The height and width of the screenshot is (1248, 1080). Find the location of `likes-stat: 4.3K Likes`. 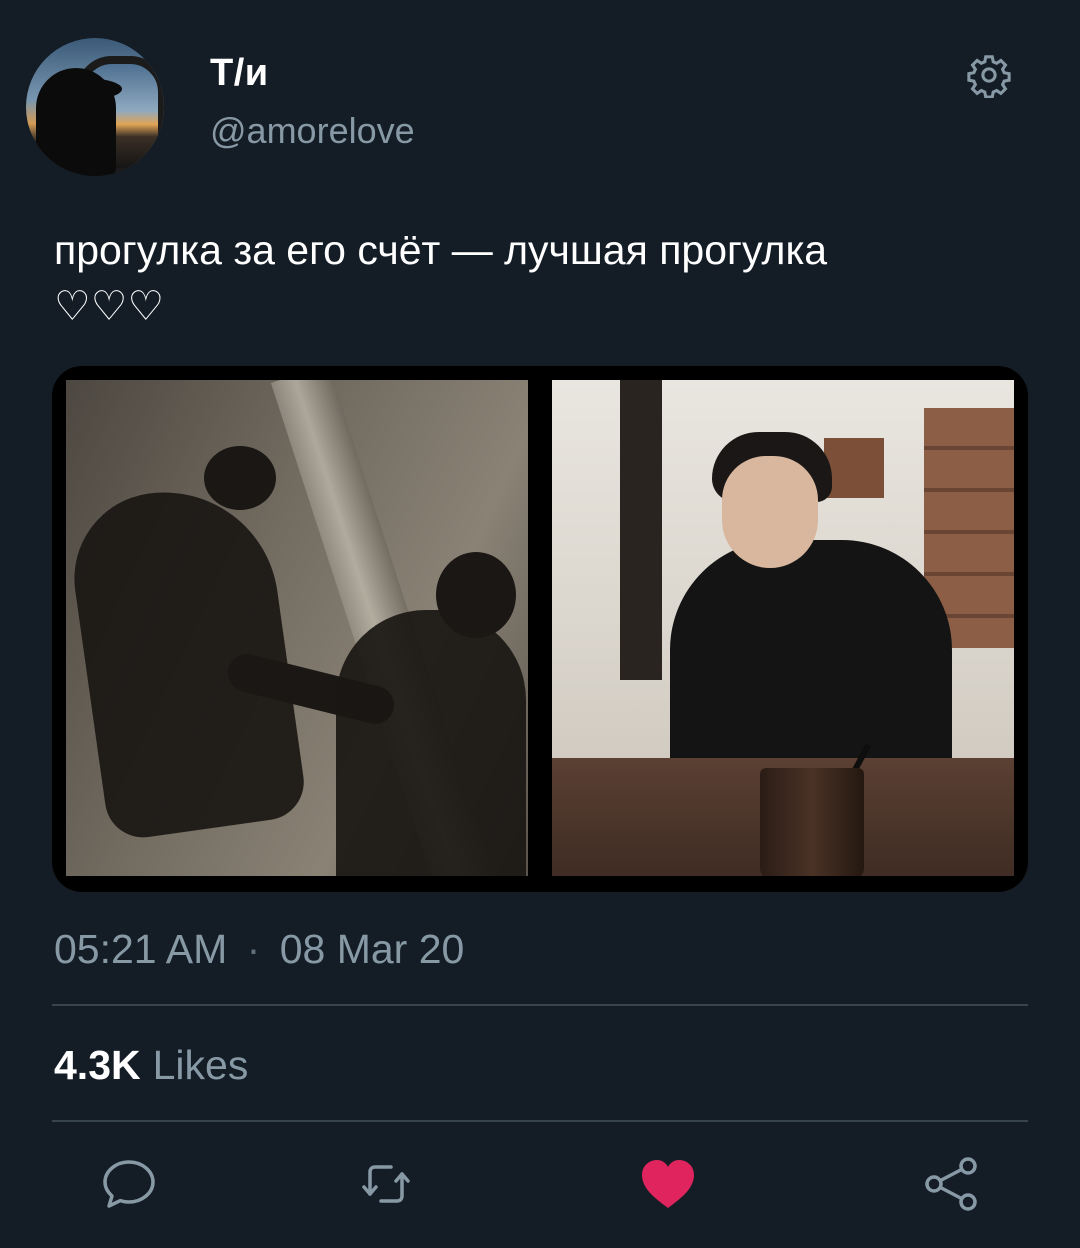

likes-stat: 4.3K Likes is located at coordinates (151, 1065).